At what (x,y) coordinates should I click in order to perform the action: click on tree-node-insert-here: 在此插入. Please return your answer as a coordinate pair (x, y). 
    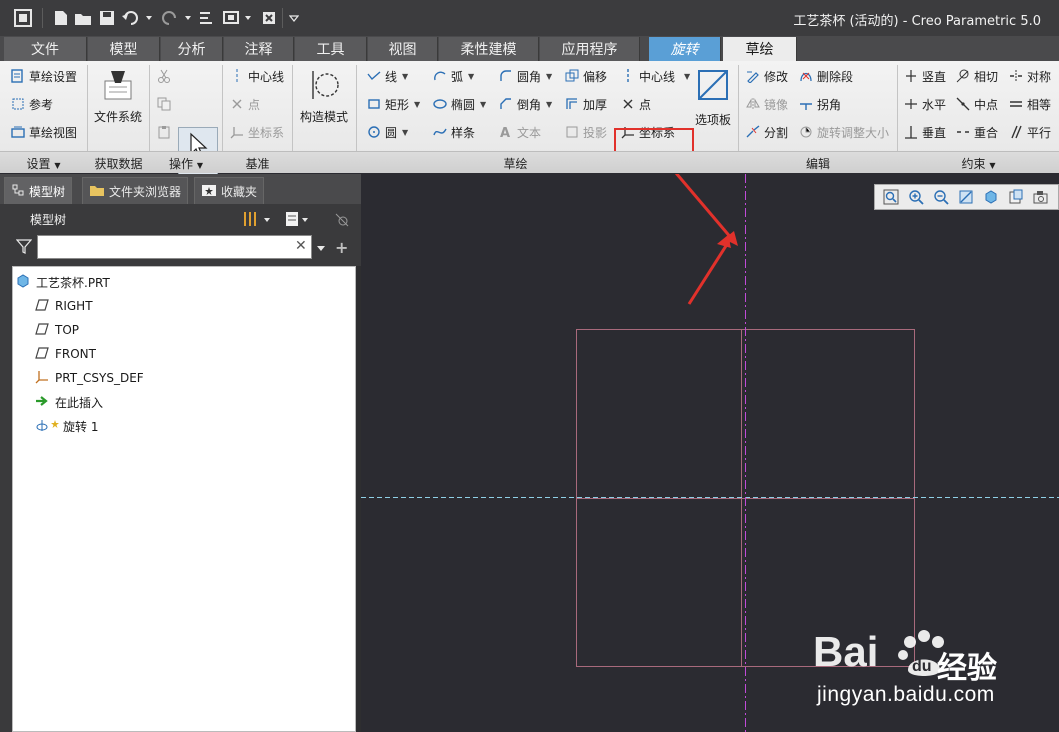
    Looking at the image, I should click on (69, 402).